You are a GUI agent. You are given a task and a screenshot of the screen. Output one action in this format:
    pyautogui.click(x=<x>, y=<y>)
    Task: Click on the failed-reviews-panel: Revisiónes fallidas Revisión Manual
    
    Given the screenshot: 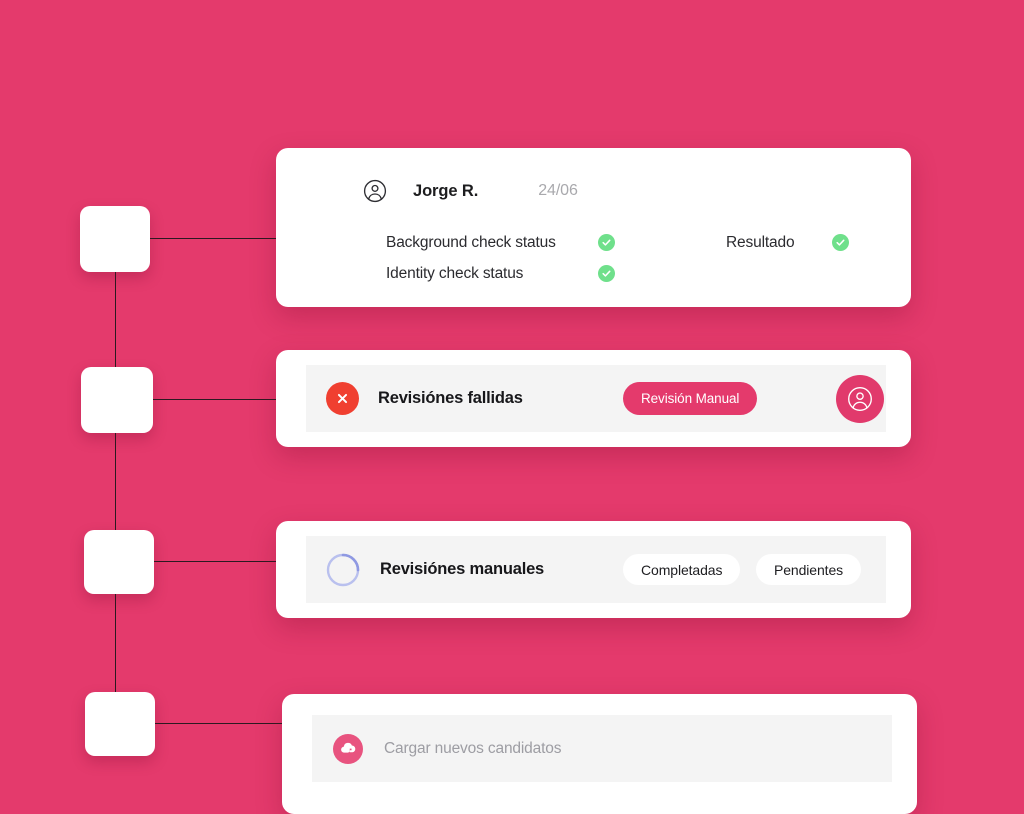 What is the action you would take?
    pyautogui.click(x=596, y=398)
    